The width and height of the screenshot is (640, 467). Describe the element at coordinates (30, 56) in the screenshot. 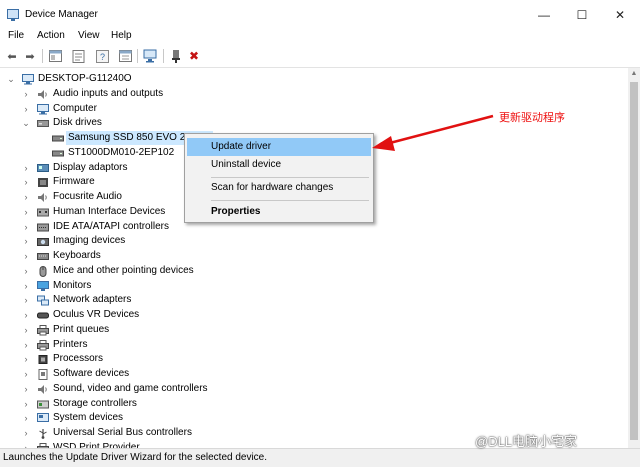

I see `forward-icon: ➡` at that location.